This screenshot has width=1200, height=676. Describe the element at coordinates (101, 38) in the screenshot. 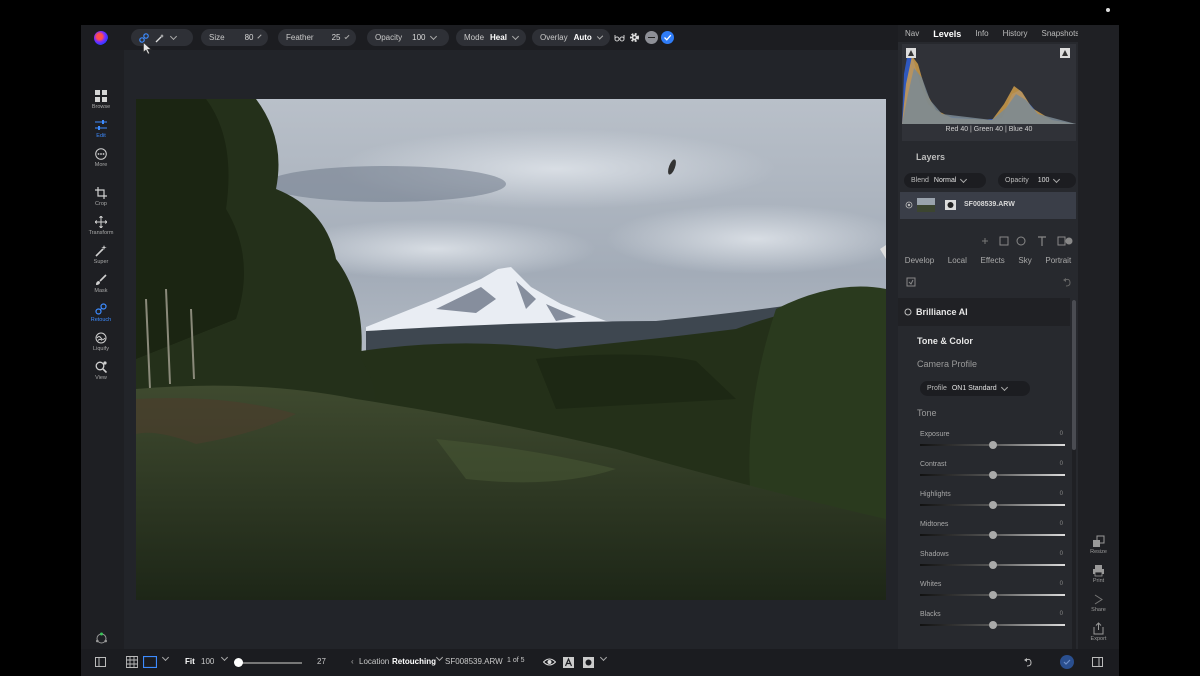

I see `app-logo-icon` at that location.